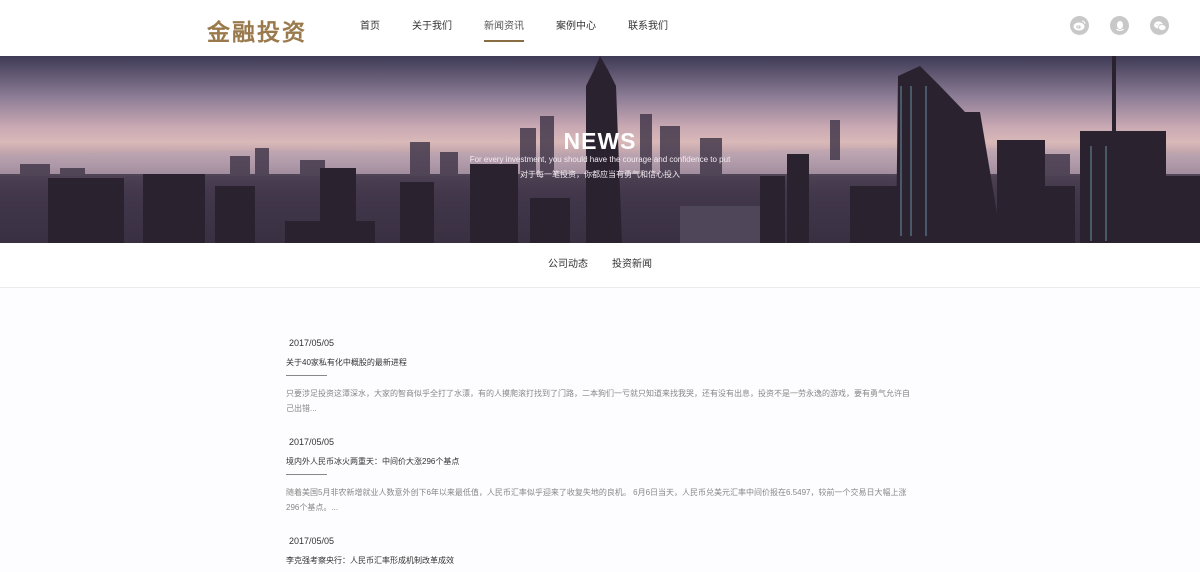 This screenshot has width=1200, height=572. What do you see at coordinates (632, 265) in the screenshot?
I see `subnav-investment-news: 投资新闻` at bounding box center [632, 265].